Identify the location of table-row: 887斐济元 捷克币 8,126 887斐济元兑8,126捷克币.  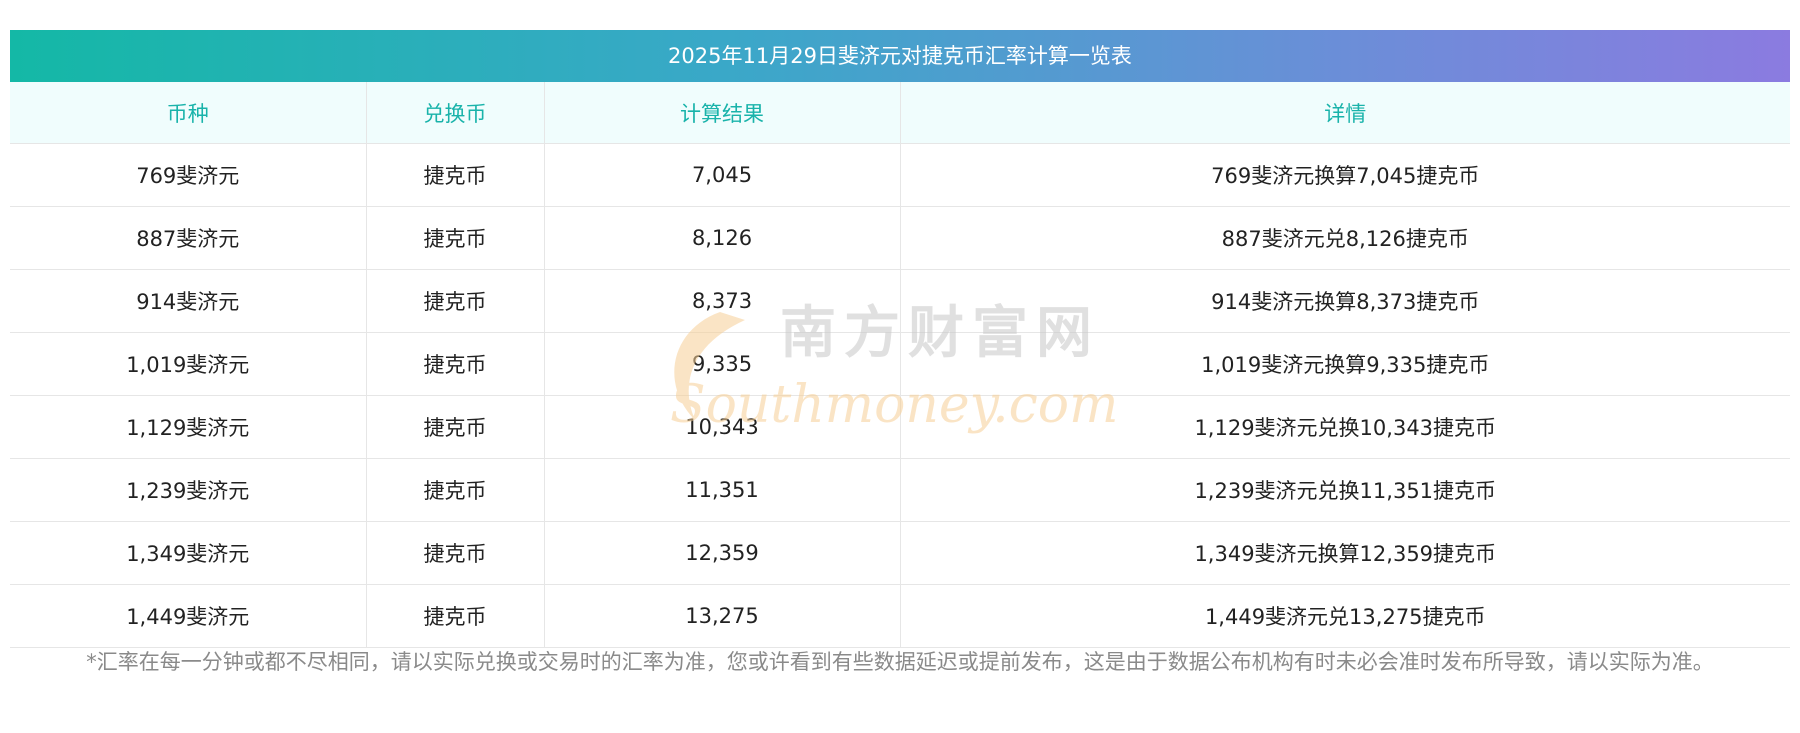
(900, 238).